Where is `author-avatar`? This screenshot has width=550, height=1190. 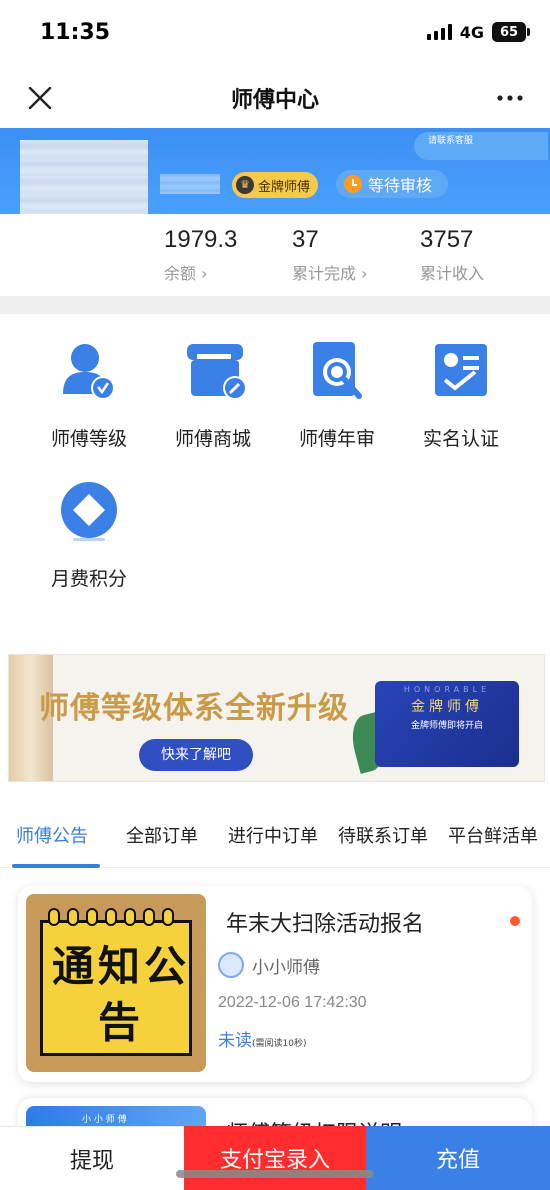
author-avatar is located at coordinates (231, 965).